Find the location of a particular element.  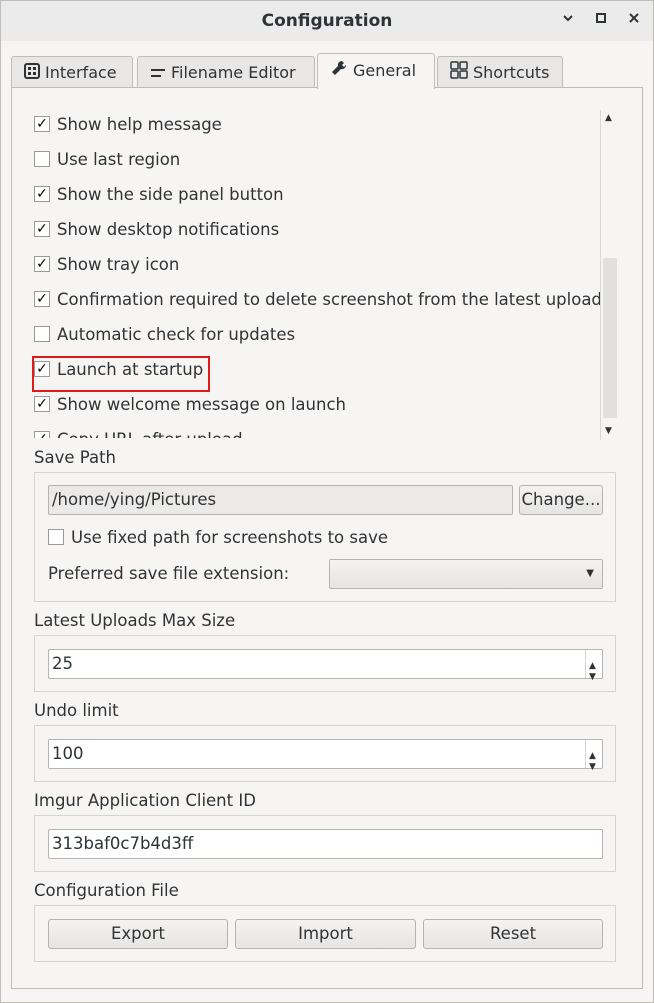

filename-editor-icon is located at coordinates (158, 73).